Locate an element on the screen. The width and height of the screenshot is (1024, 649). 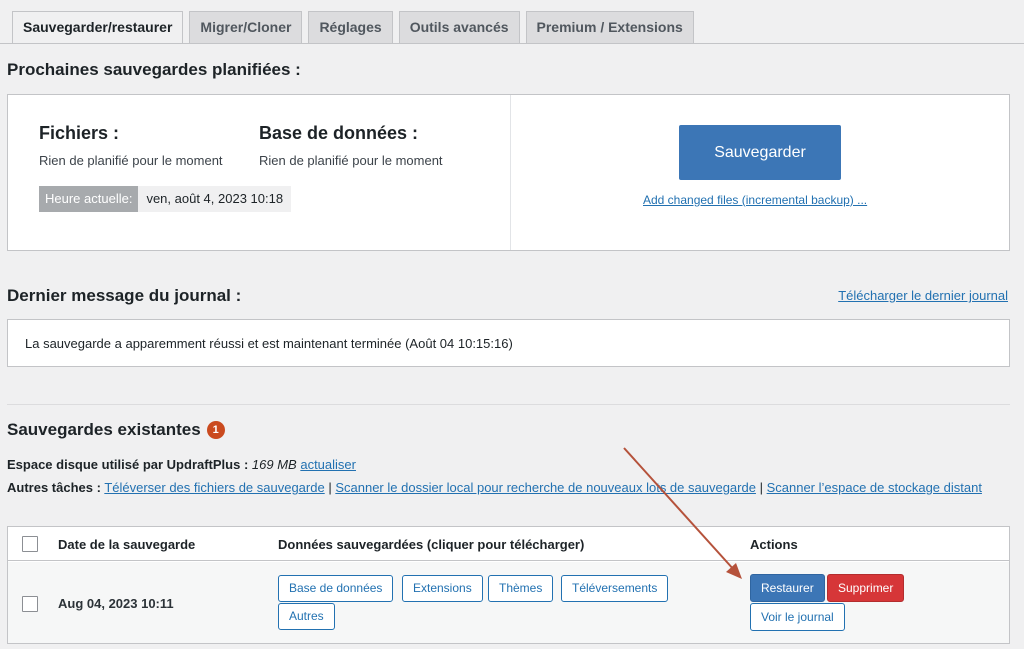
files-schedule-text: Rien de planifié pour le moment is located at coordinates (131, 160).